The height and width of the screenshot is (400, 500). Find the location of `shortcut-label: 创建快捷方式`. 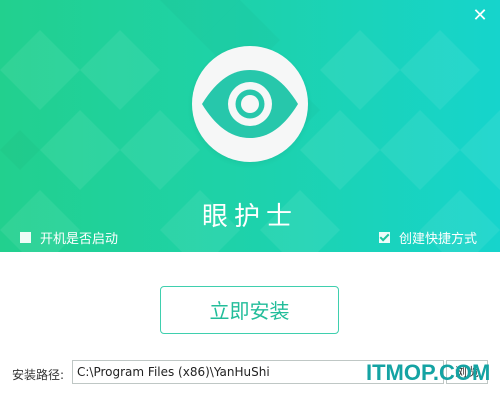

shortcut-label: 创建快捷方式 is located at coordinates (438, 239).